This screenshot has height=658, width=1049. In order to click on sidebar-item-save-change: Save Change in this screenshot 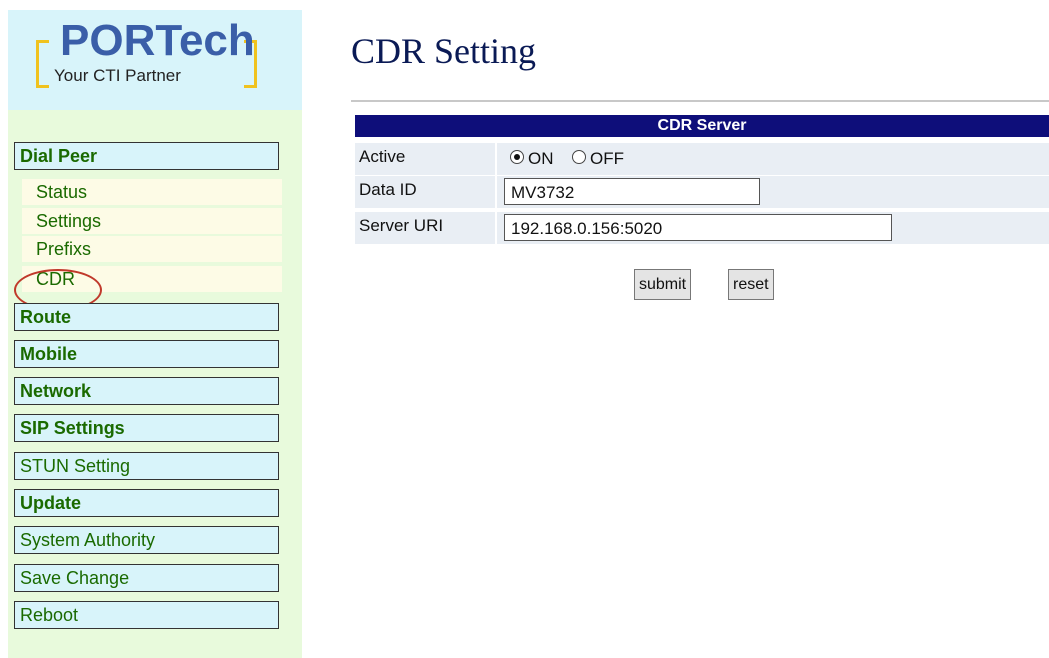, I will do `click(146, 578)`.